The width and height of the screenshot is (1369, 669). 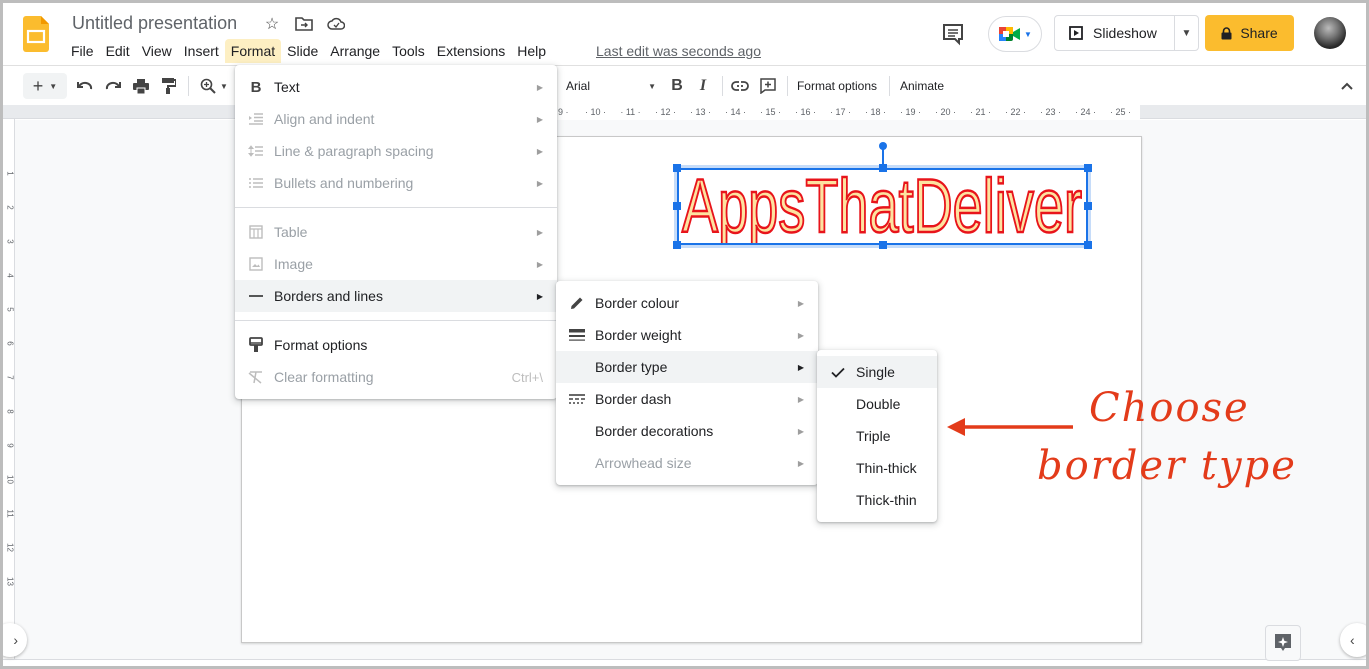 I want to click on format-options-button: Format options, so click(x=837, y=86).